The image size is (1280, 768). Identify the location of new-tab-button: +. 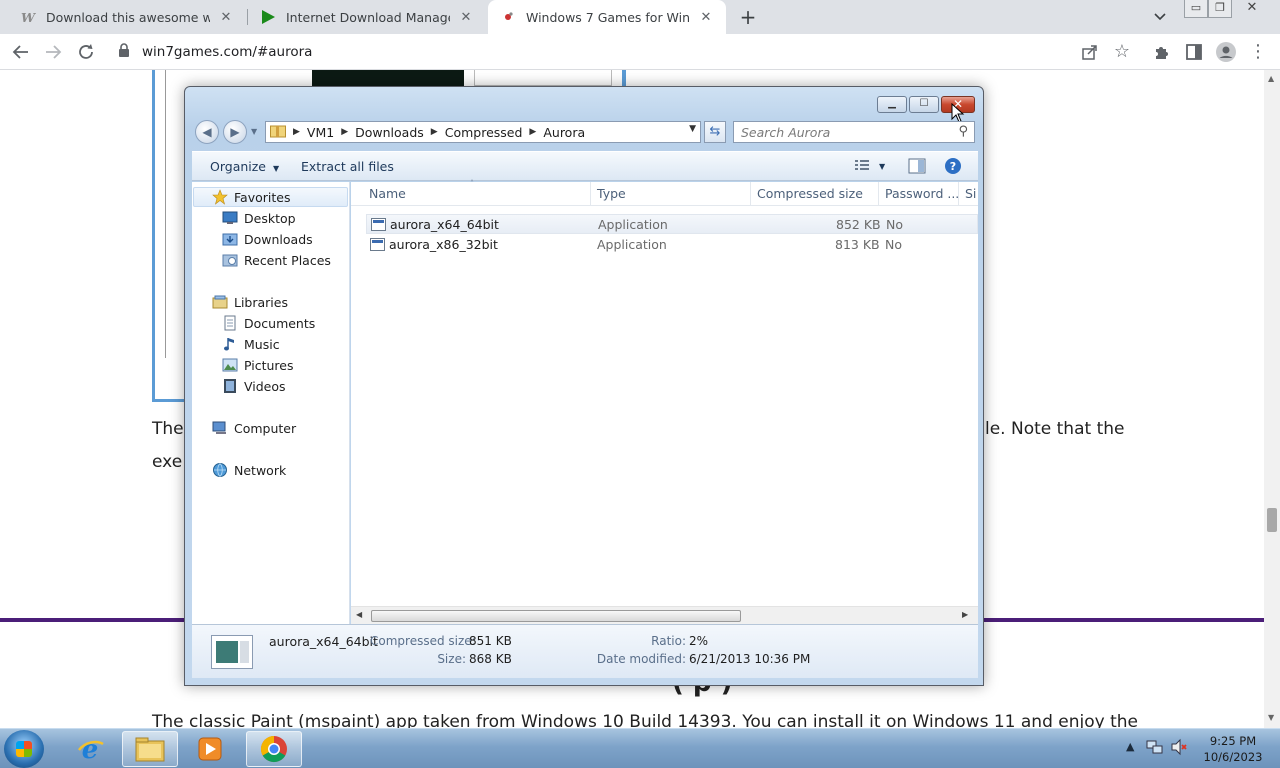
(748, 17).